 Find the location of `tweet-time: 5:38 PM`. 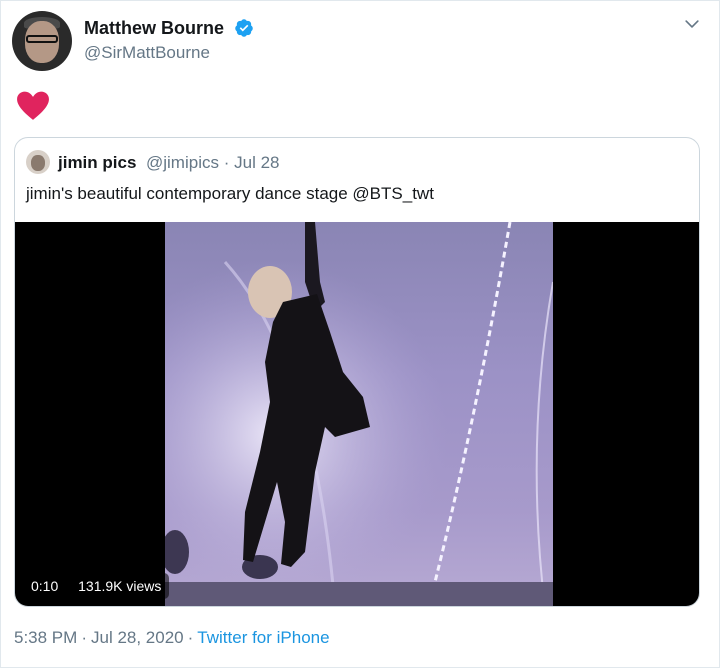

tweet-time: 5:38 PM is located at coordinates (45, 637).